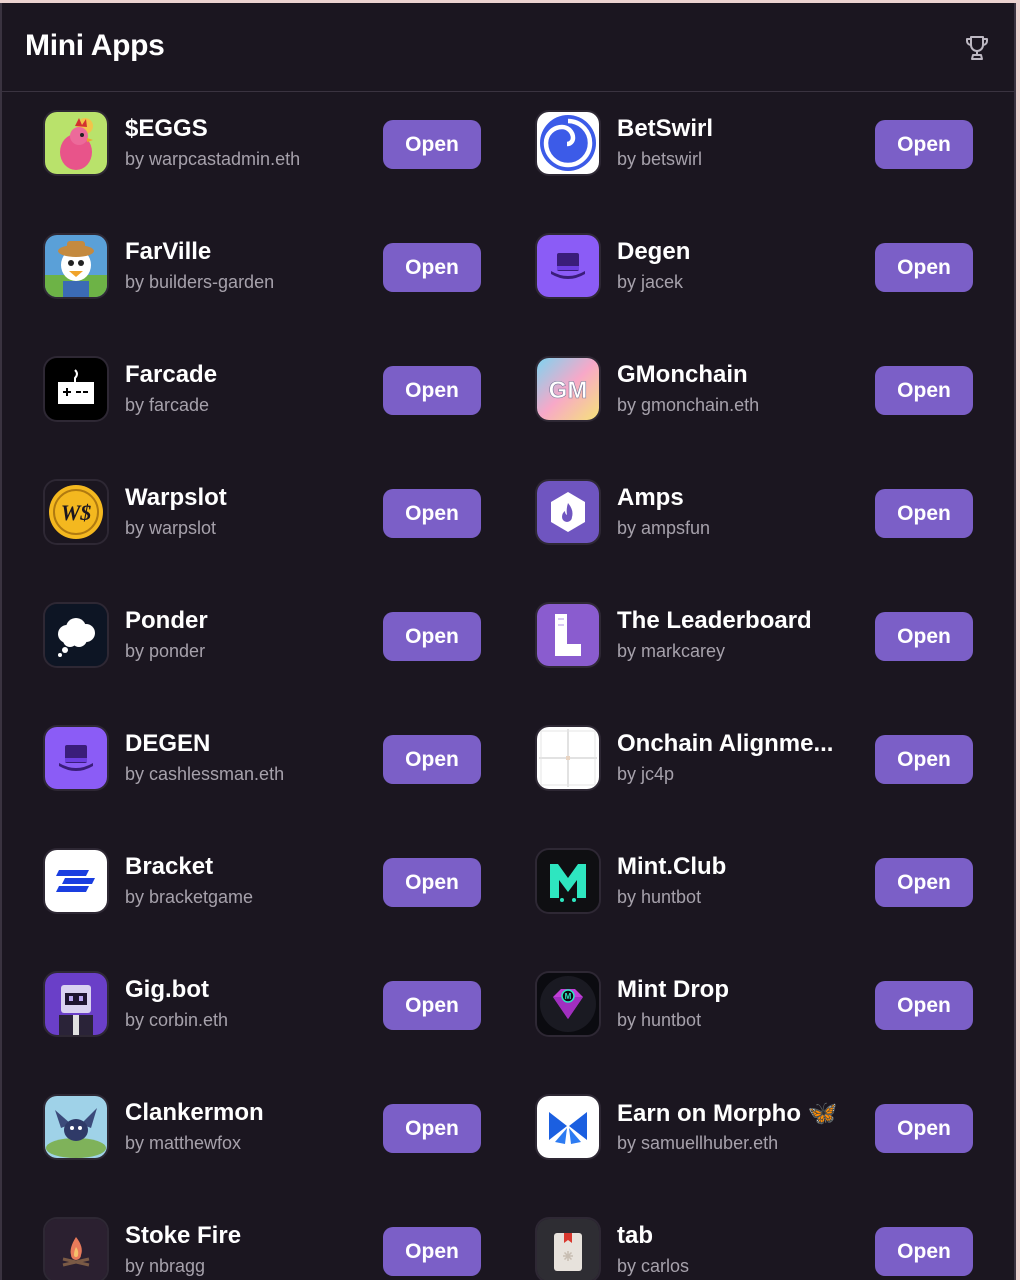 This screenshot has width=1020, height=1280. I want to click on app-name: Bracket, so click(169, 866).